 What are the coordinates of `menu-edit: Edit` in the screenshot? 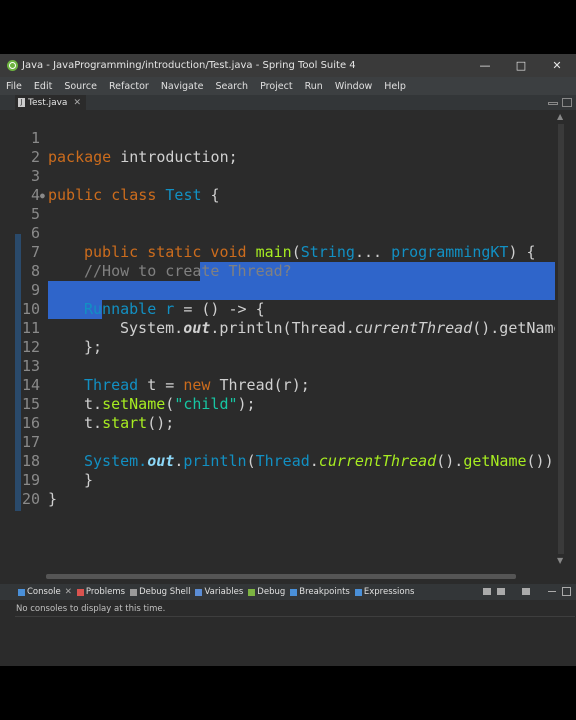 It's located at (43, 86).